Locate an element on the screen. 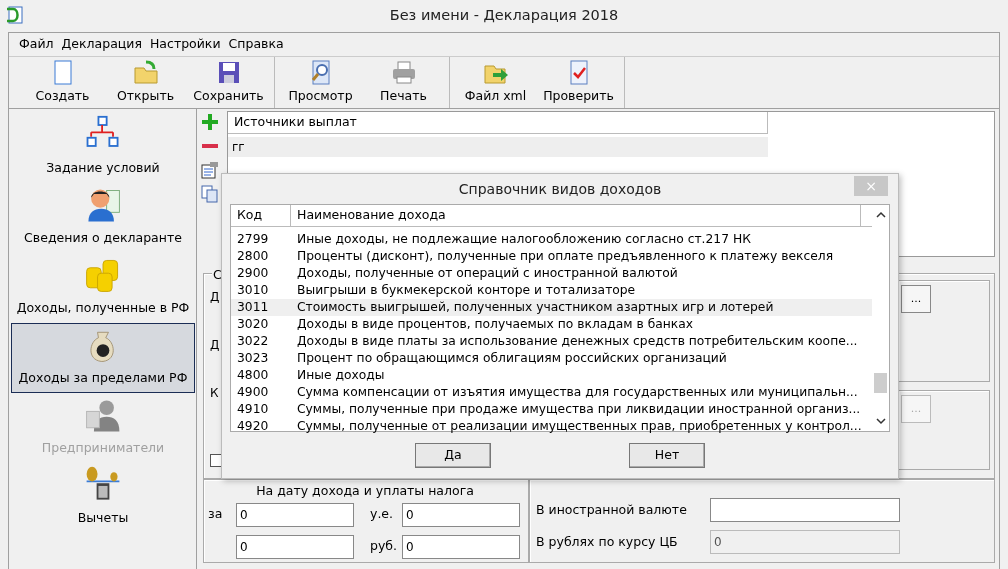 The height and width of the screenshot is (569, 1008). table-cell-text: Иные доходы, не подлежащие налогообложению согласно ст.217 НК is located at coordinates (523, 239).